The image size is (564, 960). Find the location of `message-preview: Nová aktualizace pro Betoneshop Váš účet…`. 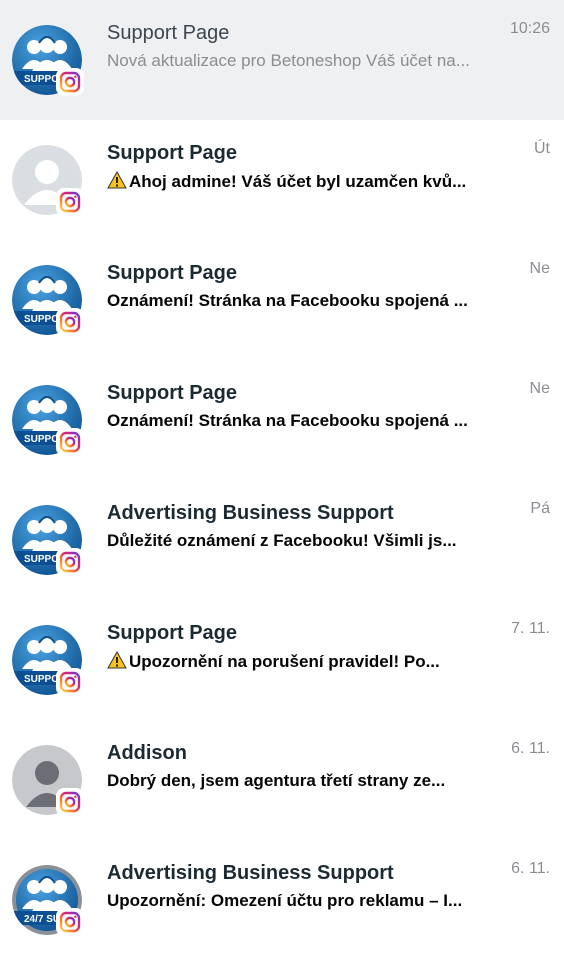

message-preview: Nová aktualizace pro Betoneshop Váš účet… is located at coordinates (297, 61).